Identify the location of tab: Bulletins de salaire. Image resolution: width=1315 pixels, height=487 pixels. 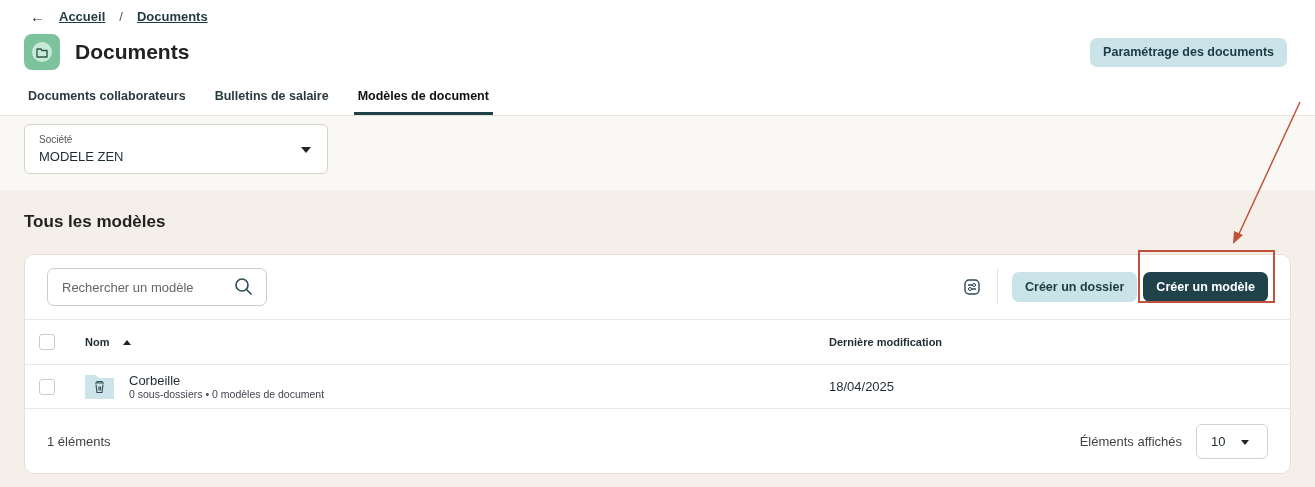
(271, 98).